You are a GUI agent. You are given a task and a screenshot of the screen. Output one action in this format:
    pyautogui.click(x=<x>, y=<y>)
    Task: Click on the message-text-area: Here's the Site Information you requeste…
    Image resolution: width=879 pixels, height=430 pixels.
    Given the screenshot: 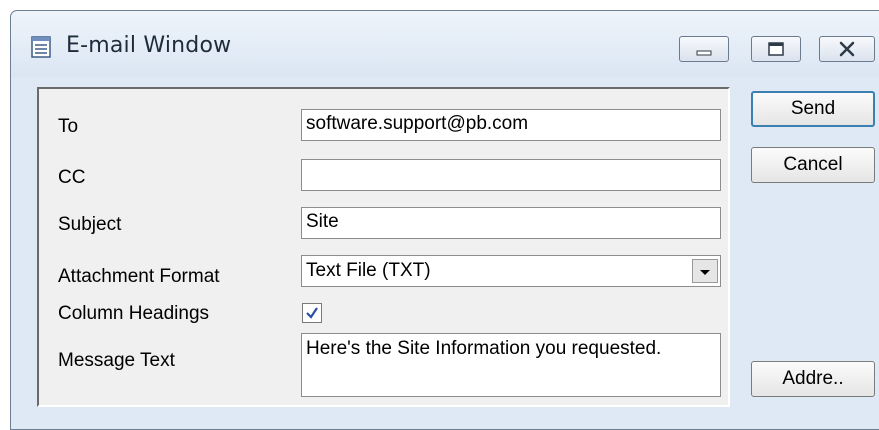 What is the action you would take?
    pyautogui.click(x=511, y=365)
    